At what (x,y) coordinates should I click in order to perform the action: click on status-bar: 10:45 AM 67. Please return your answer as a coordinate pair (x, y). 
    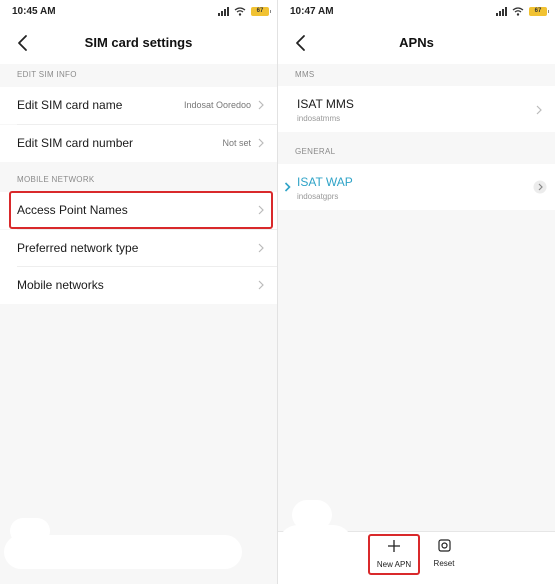
    Looking at the image, I should click on (138, 12).